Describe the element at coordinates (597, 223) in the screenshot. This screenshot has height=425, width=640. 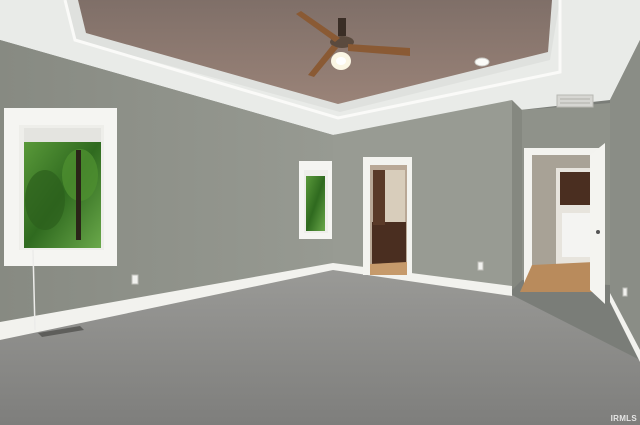
I see `open-door` at that location.